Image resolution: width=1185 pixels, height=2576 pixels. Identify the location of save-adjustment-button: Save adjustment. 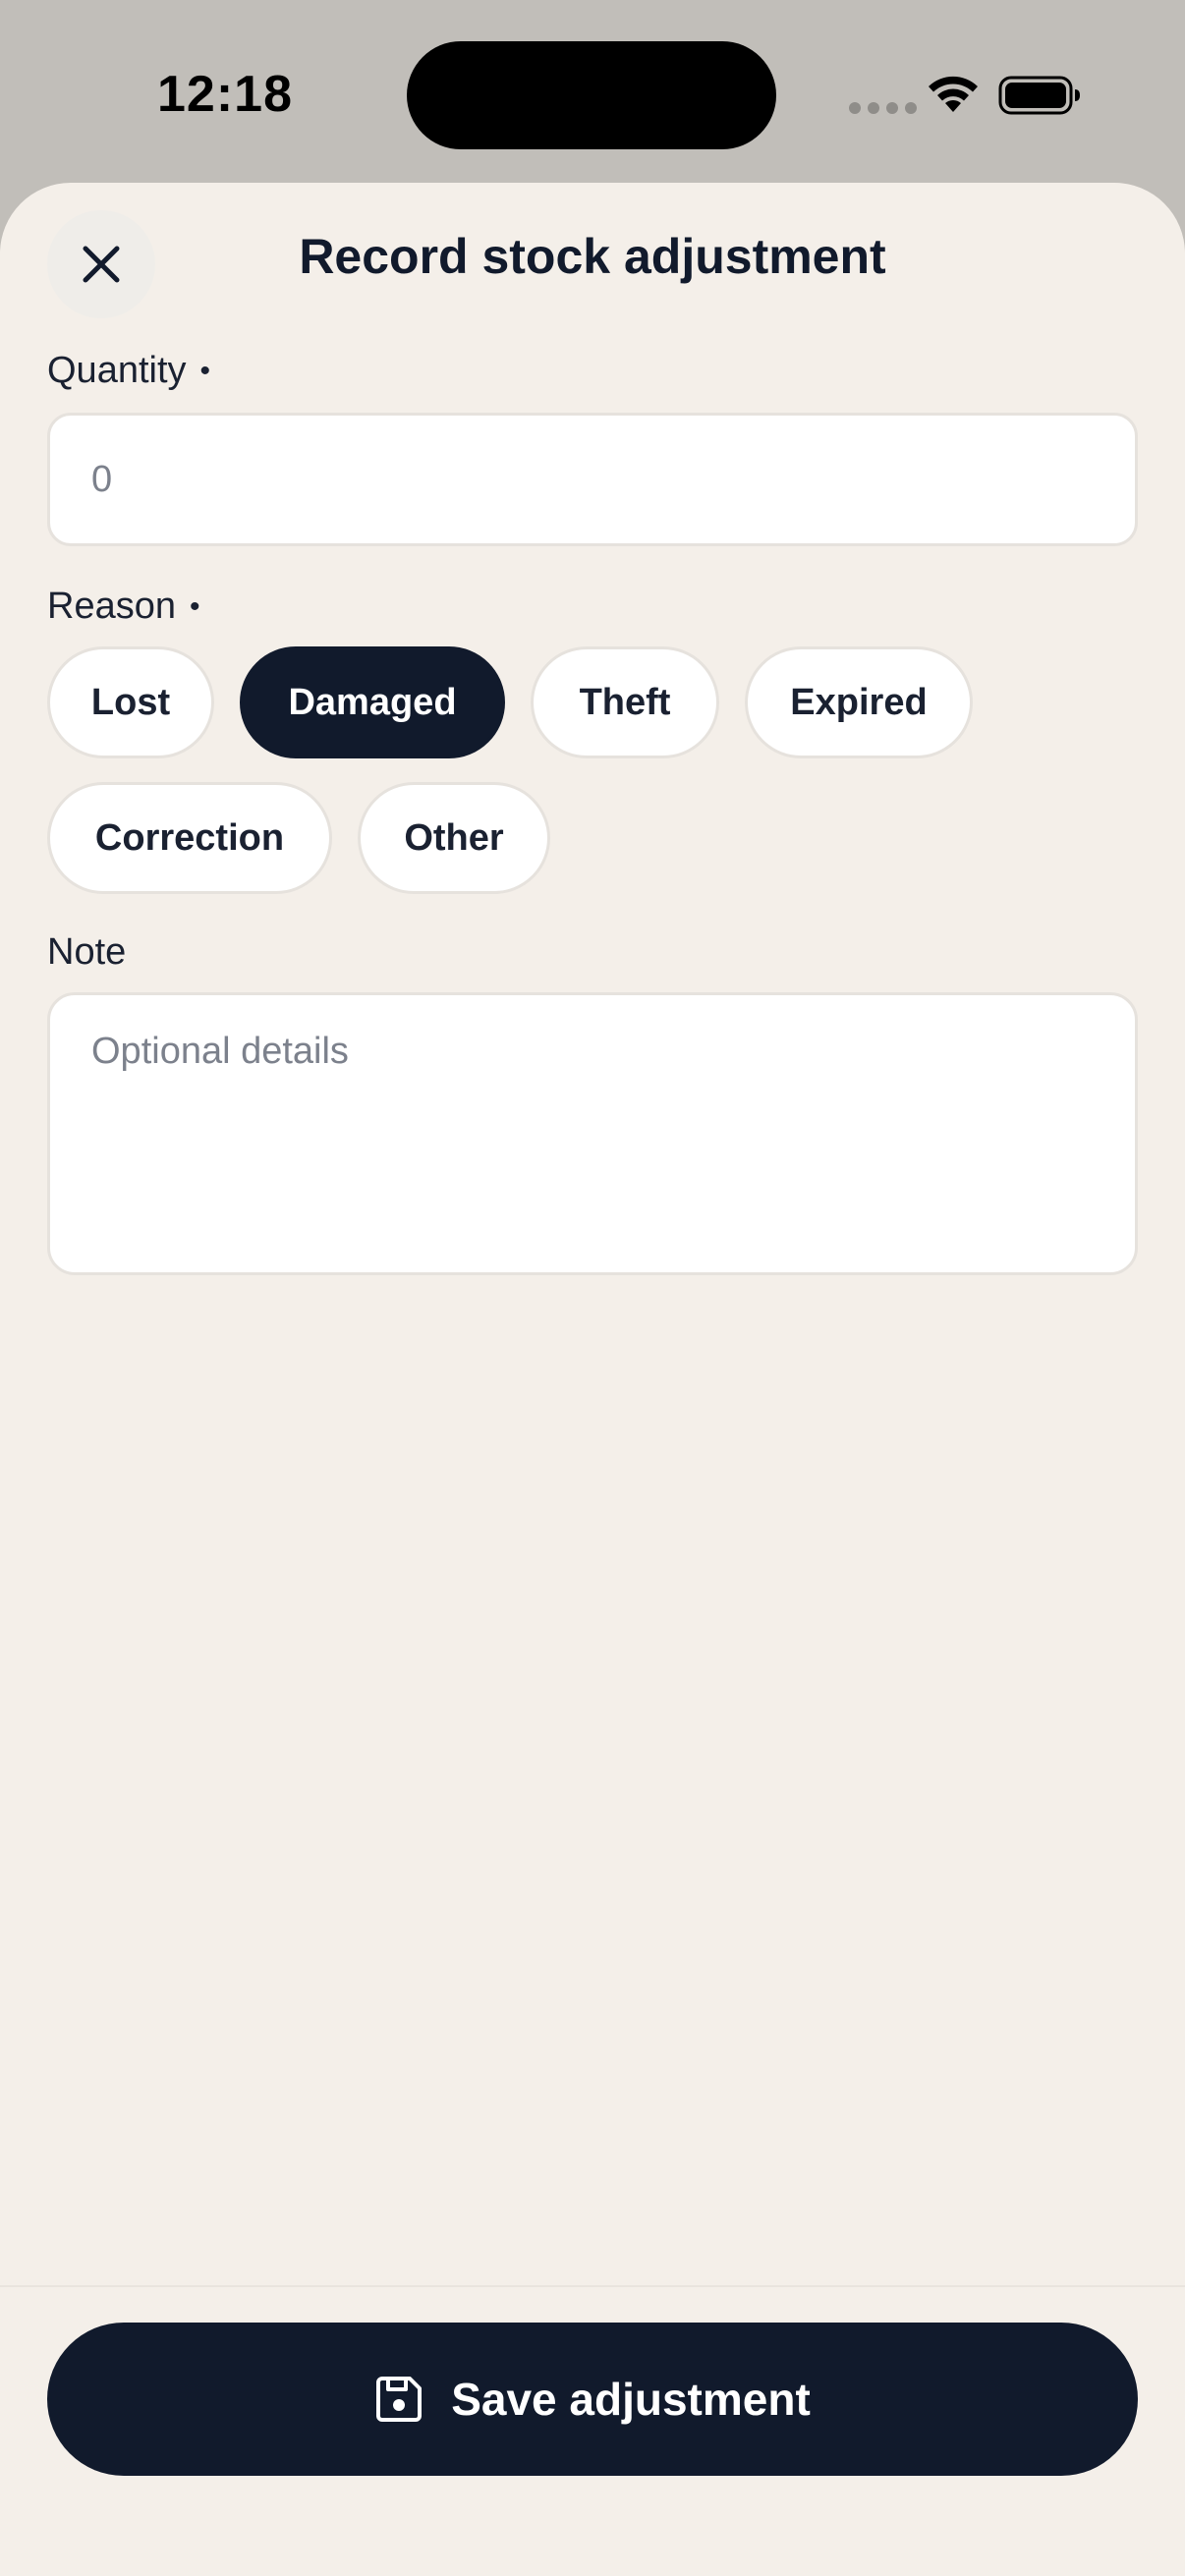
(592, 2399).